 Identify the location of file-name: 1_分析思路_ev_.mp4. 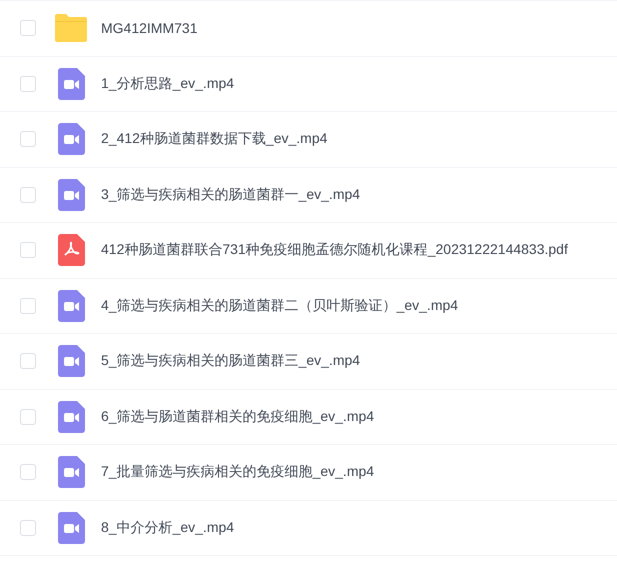
(167, 83).